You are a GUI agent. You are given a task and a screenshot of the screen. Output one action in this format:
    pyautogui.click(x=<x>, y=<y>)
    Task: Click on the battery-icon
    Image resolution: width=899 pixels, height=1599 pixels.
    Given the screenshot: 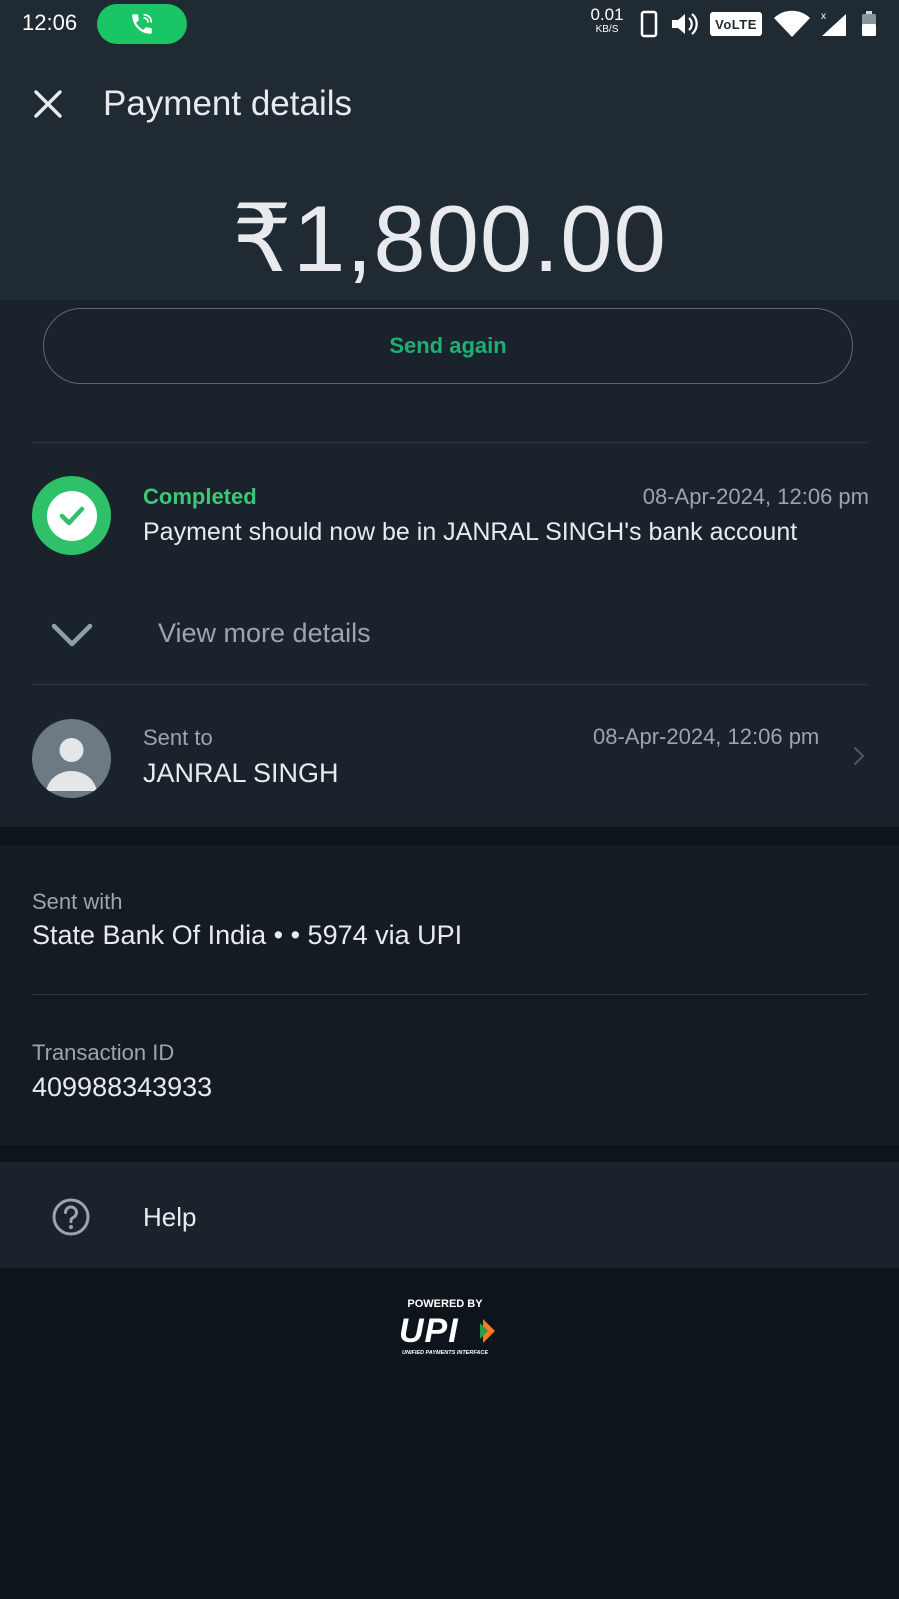 What is the action you would take?
    pyautogui.click(x=869, y=23)
    